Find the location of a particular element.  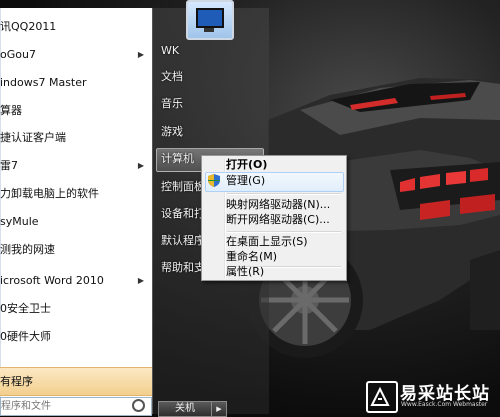

right-item-label: WK is located at coordinates (170, 50).